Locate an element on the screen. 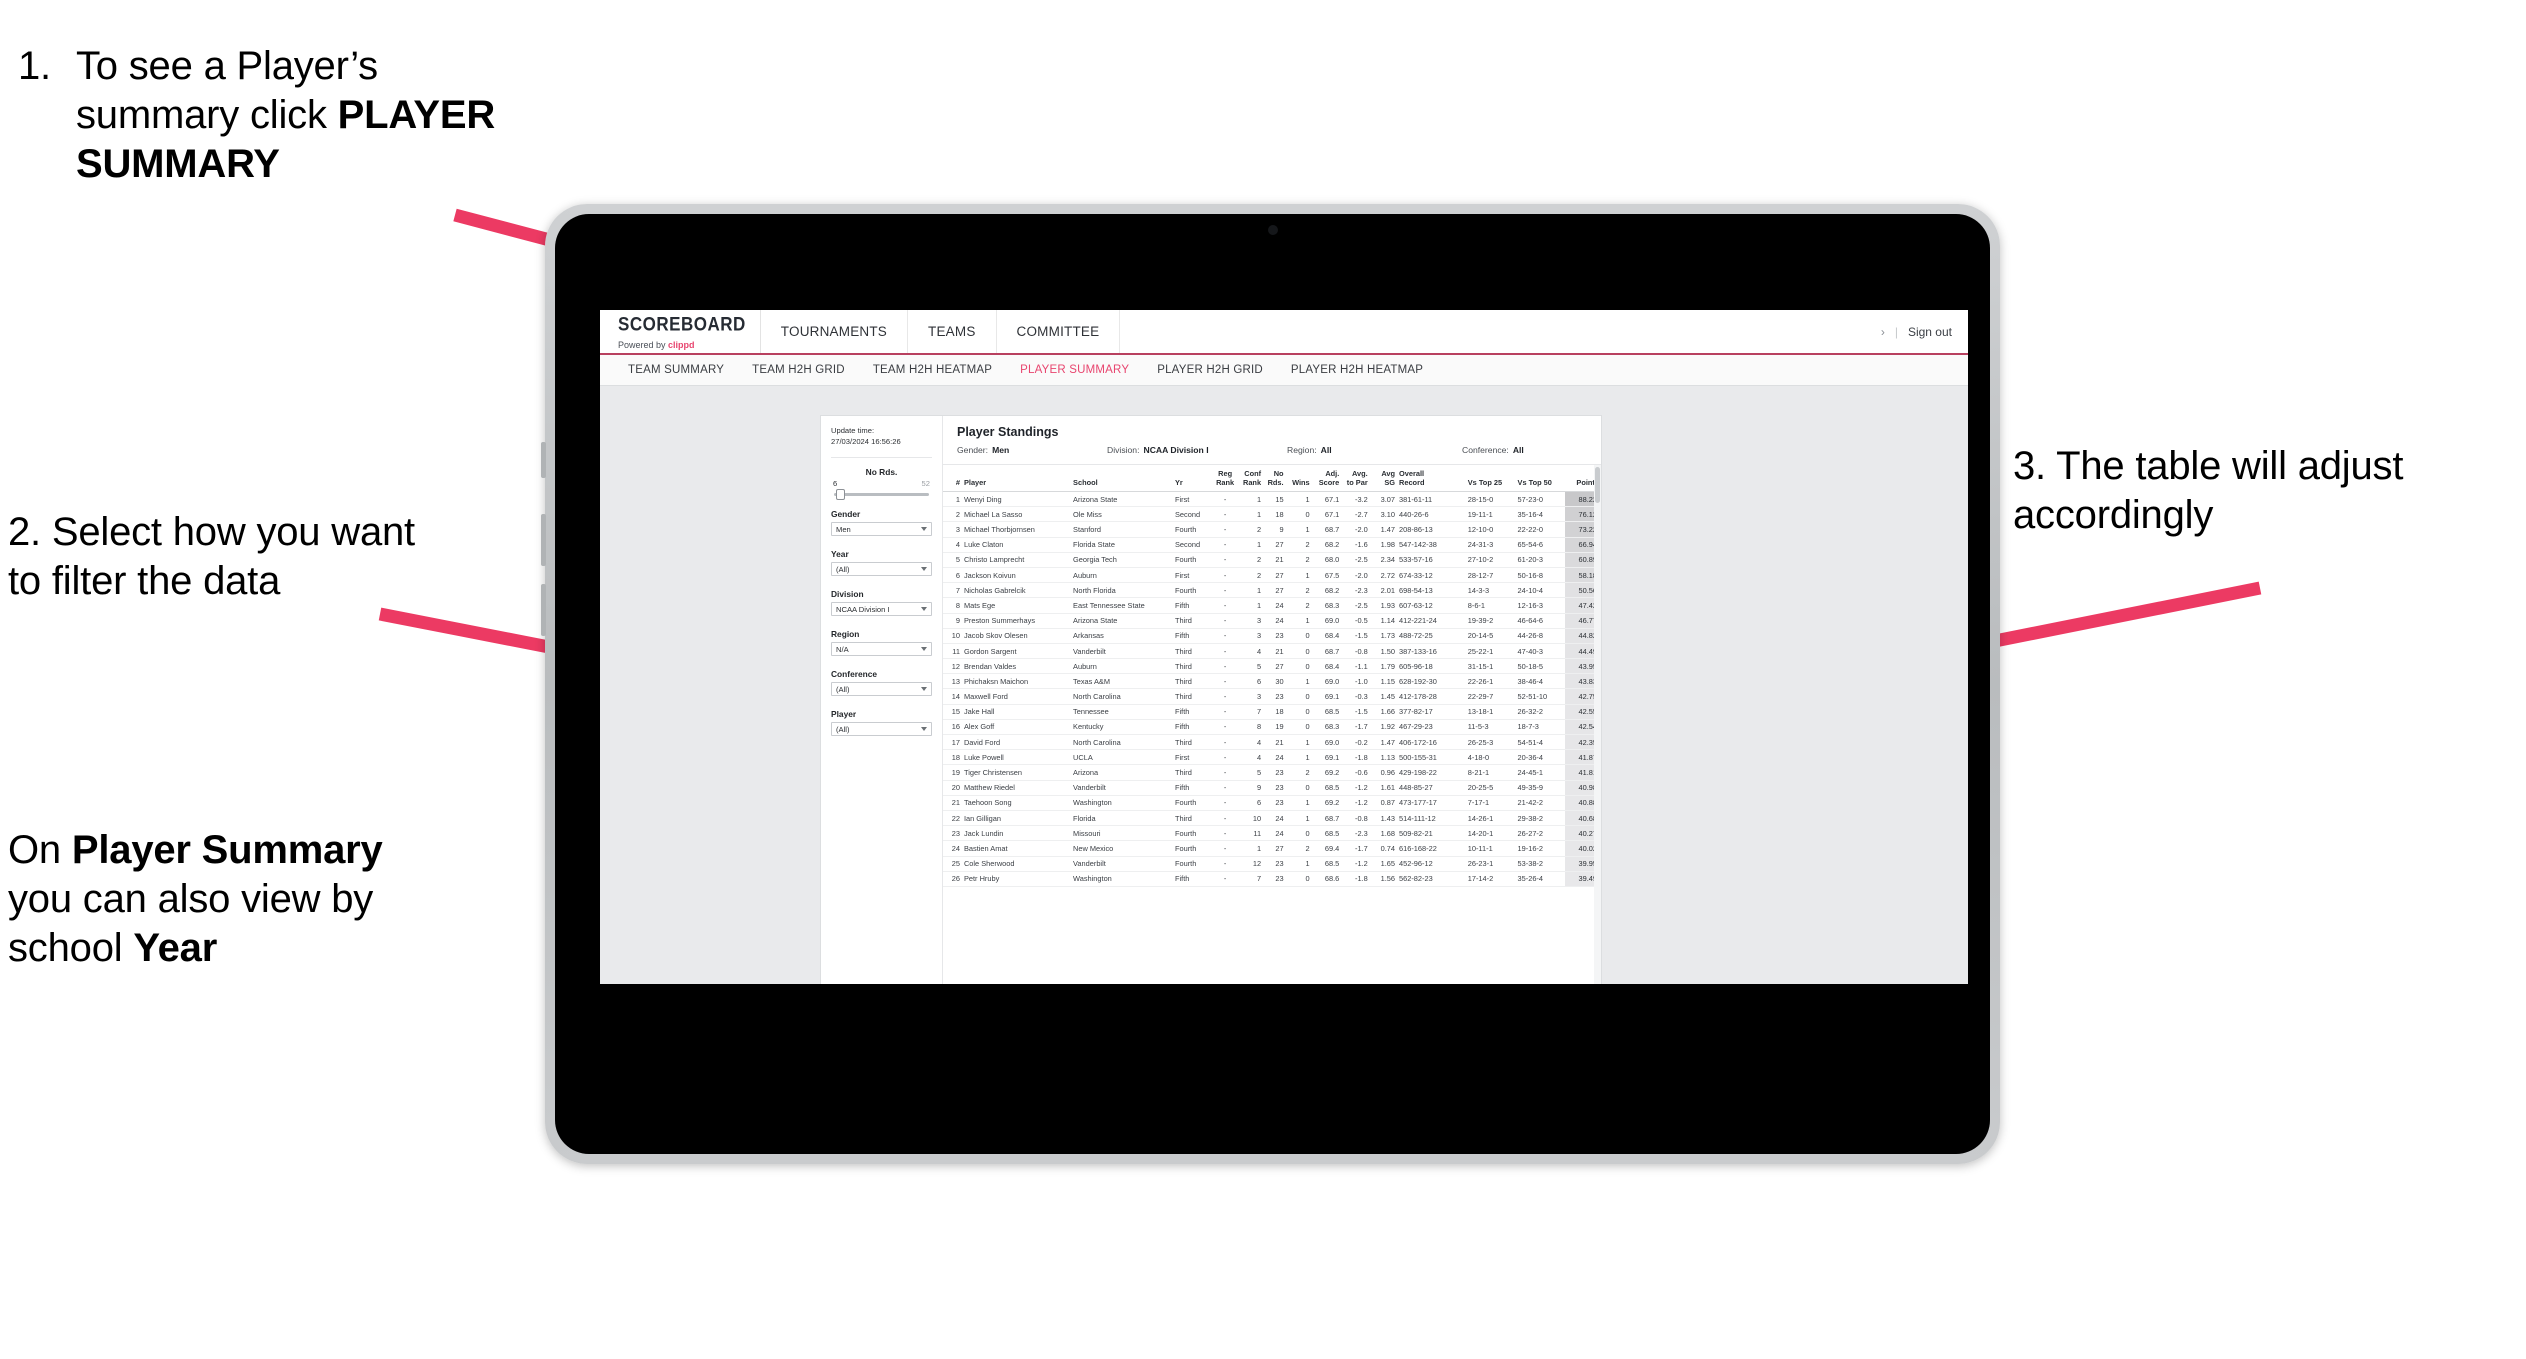 Image resolution: width=2526 pixels, height=1359 pixels. column-header-no: No Rds. is located at coordinates (1274, 479).